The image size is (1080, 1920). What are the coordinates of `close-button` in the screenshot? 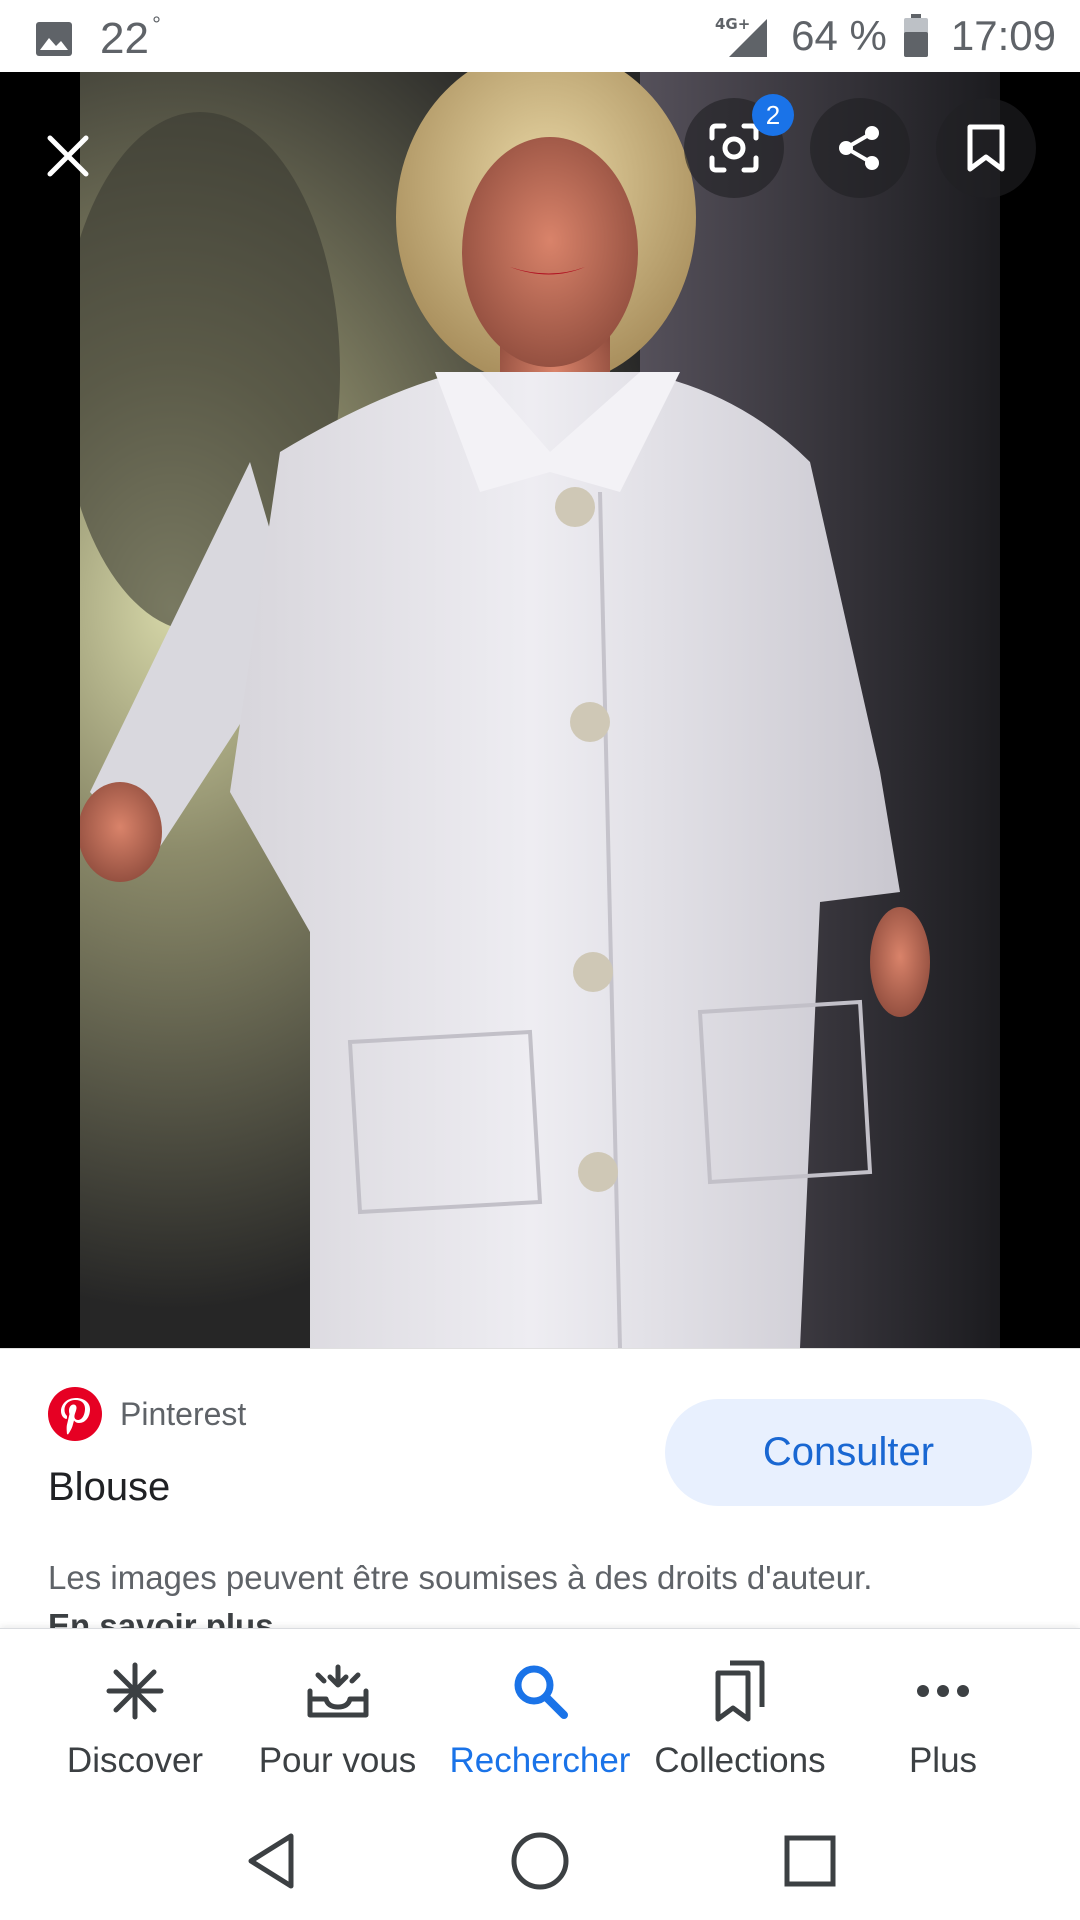 It's located at (68, 156).